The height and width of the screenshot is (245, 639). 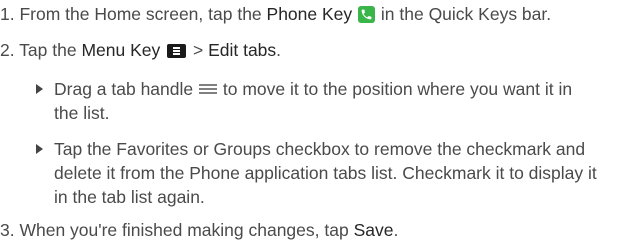 What do you see at coordinates (48, 50) in the screenshot?
I see `step-text: Tap the` at bounding box center [48, 50].